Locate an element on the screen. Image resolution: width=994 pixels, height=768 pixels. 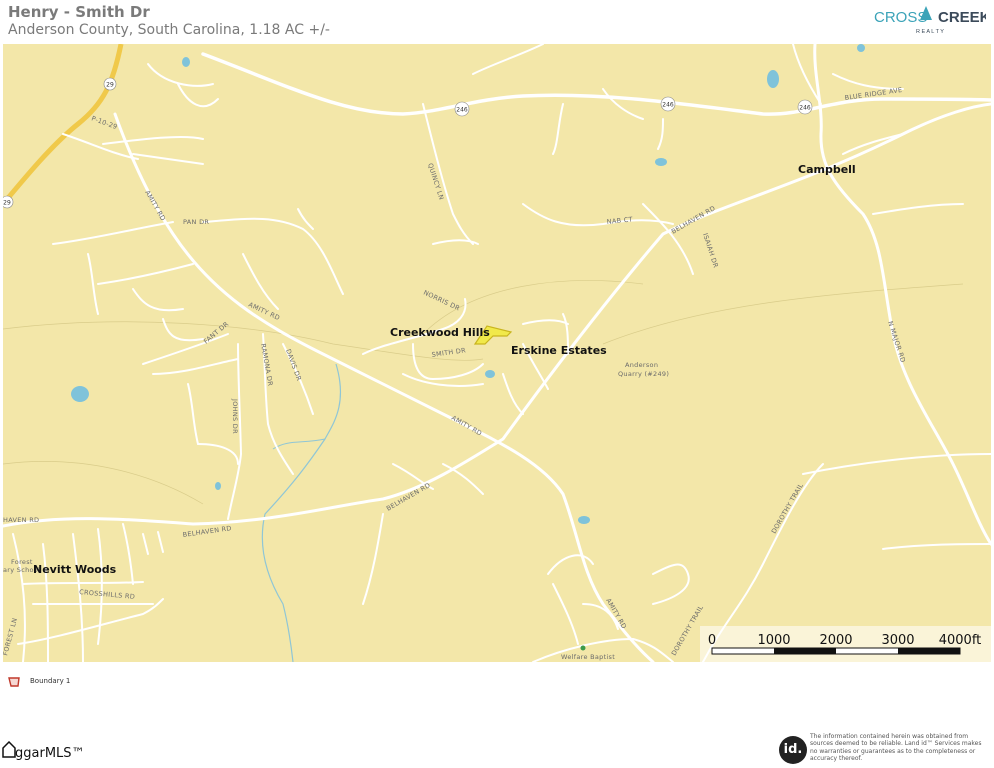
poi-label-forest-1: Forest is located at coordinates (22, 562).